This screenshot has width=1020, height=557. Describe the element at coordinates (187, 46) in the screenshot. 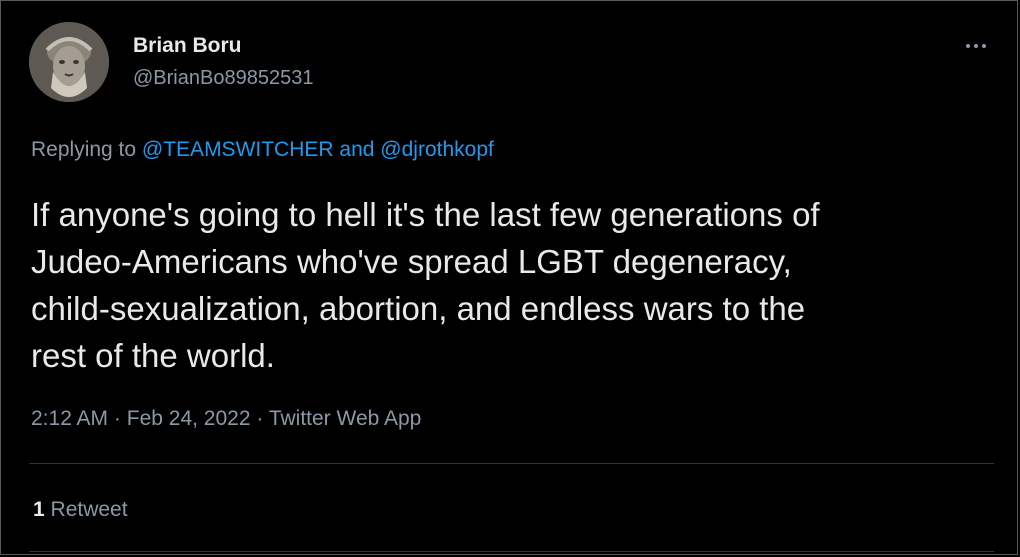

I see `author-display-name: Brian Boru` at that location.